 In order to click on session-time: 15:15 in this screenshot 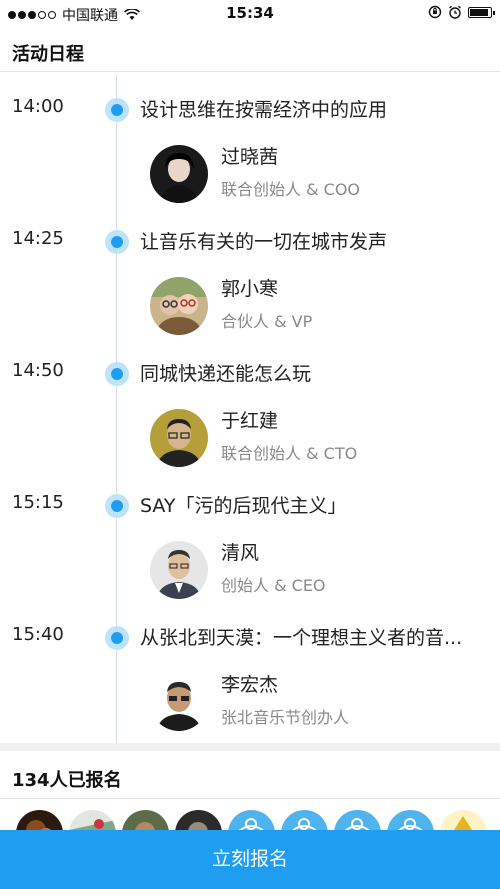, I will do `click(38, 502)`.